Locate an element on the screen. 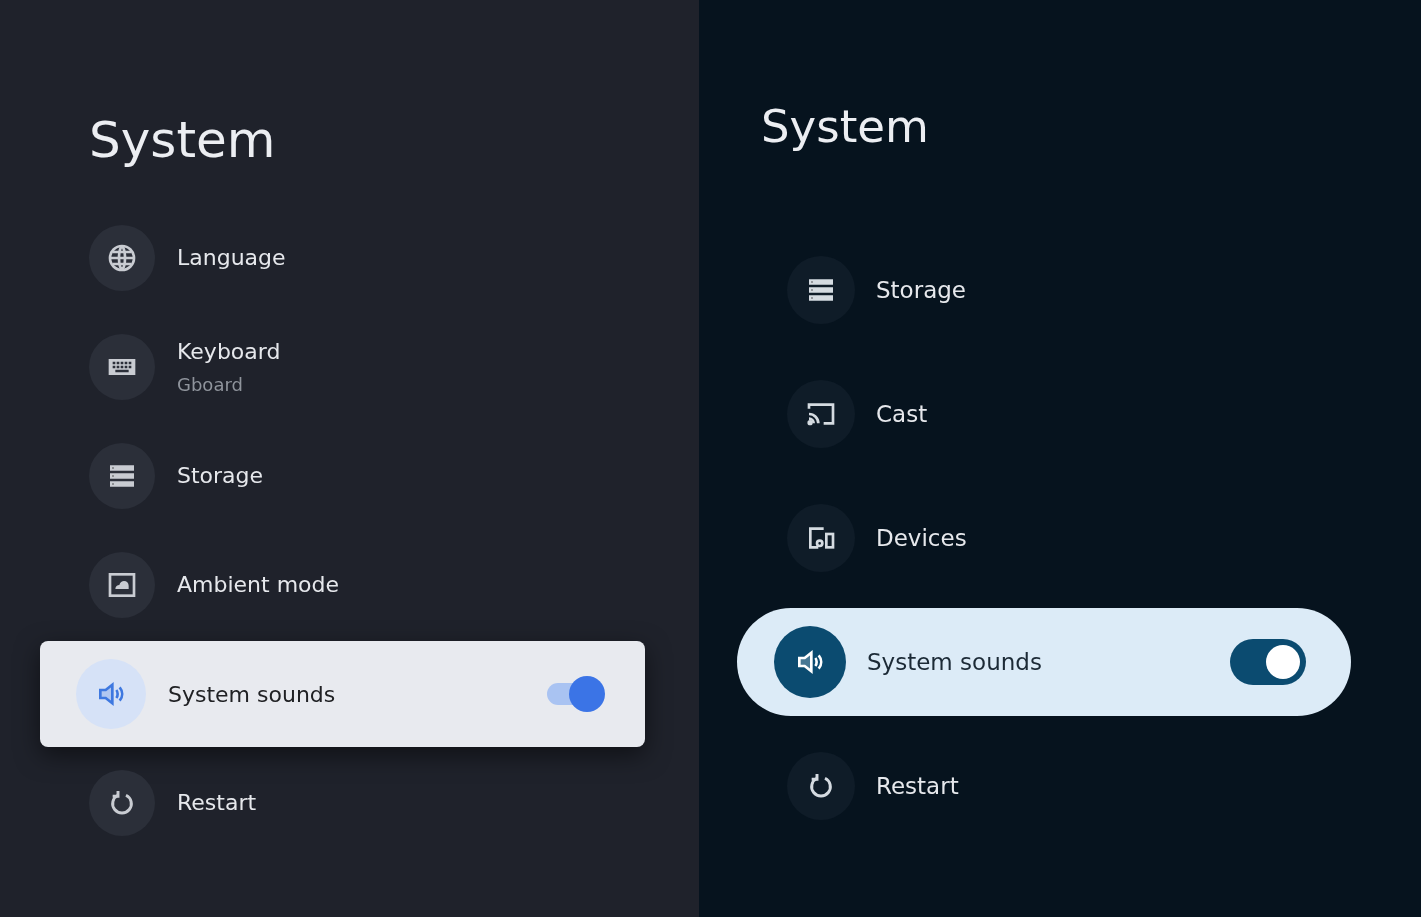 This screenshot has height=917, width=1421. settings-item: Ambient mode is located at coordinates (367, 584).